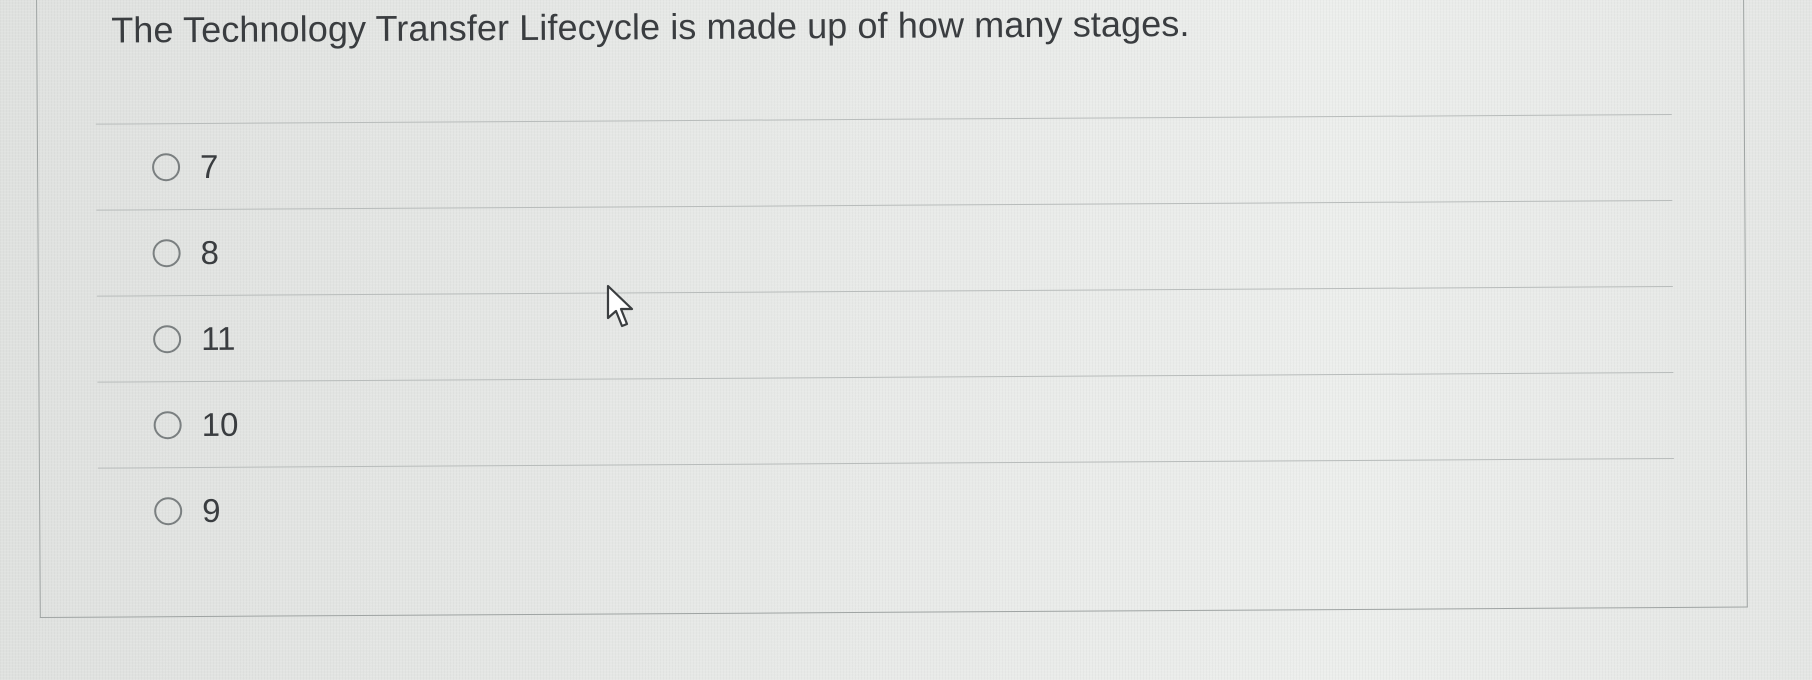 The height and width of the screenshot is (680, 1812). What do you see at coordinates (211, 510) in the screenshot?
I see `answer-option-label: 9` at bounding box center [211, 510].